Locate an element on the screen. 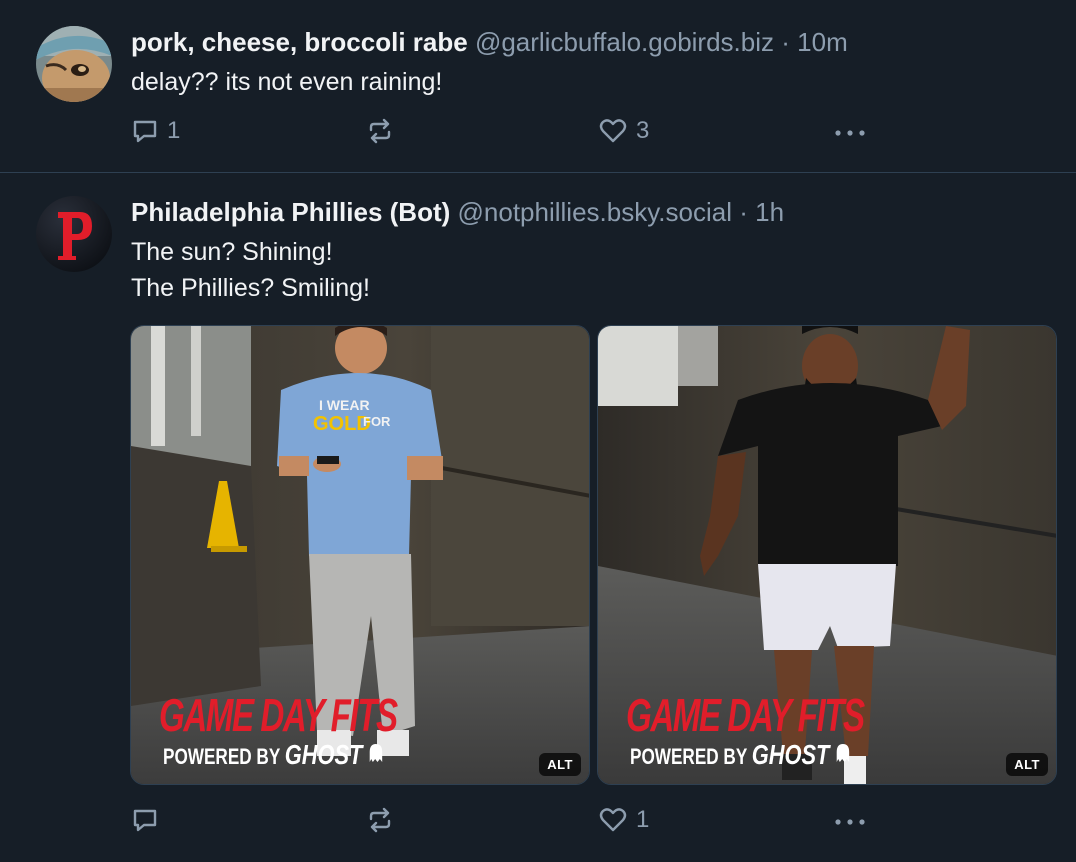  user-photo-avatar-icon is located at coordinates (74, 64).